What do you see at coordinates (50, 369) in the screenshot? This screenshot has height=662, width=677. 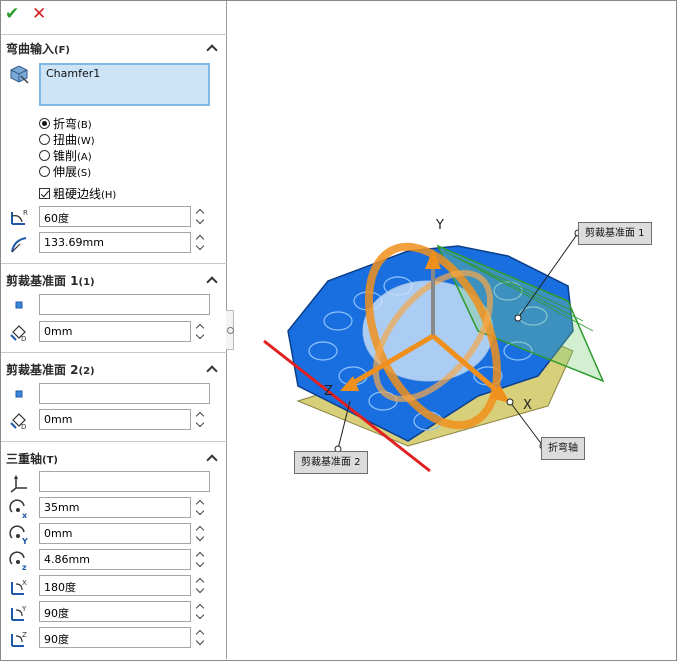 I see `trim-plane-2-title: 剪裁基准面 2(2)` at bounding box center [50, 369].